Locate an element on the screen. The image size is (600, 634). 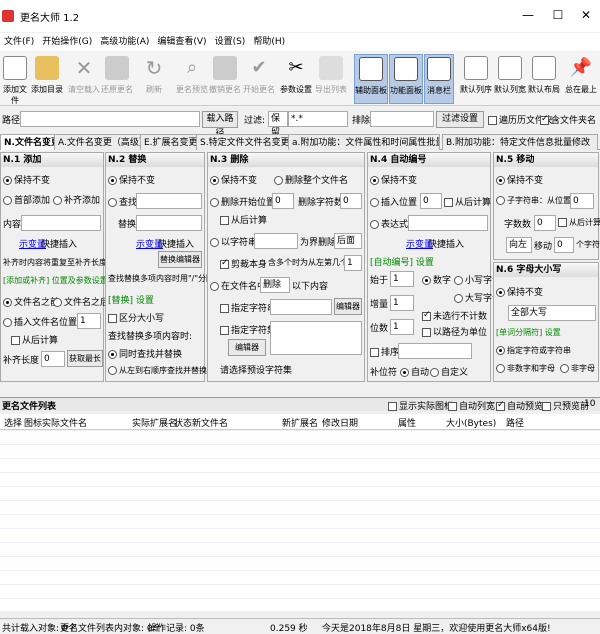
tab-attr-batch: a.附加功能：文件属性和时间属性批量修改 is located at coordinates (364, 142).